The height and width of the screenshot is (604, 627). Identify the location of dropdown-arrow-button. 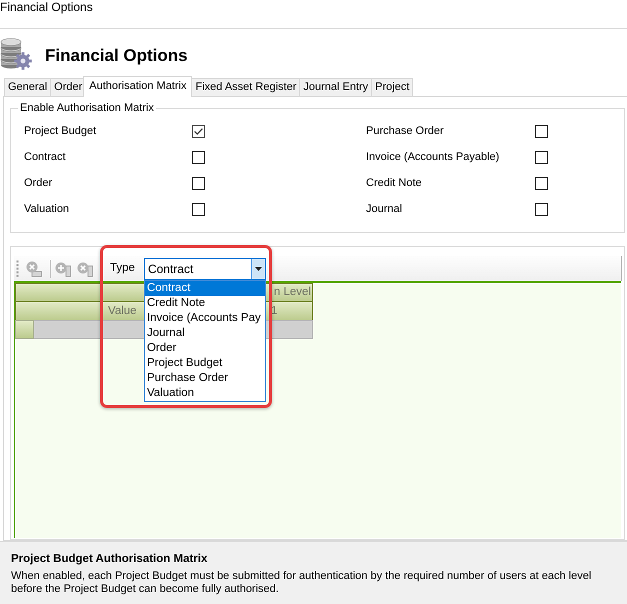
(257, 268).